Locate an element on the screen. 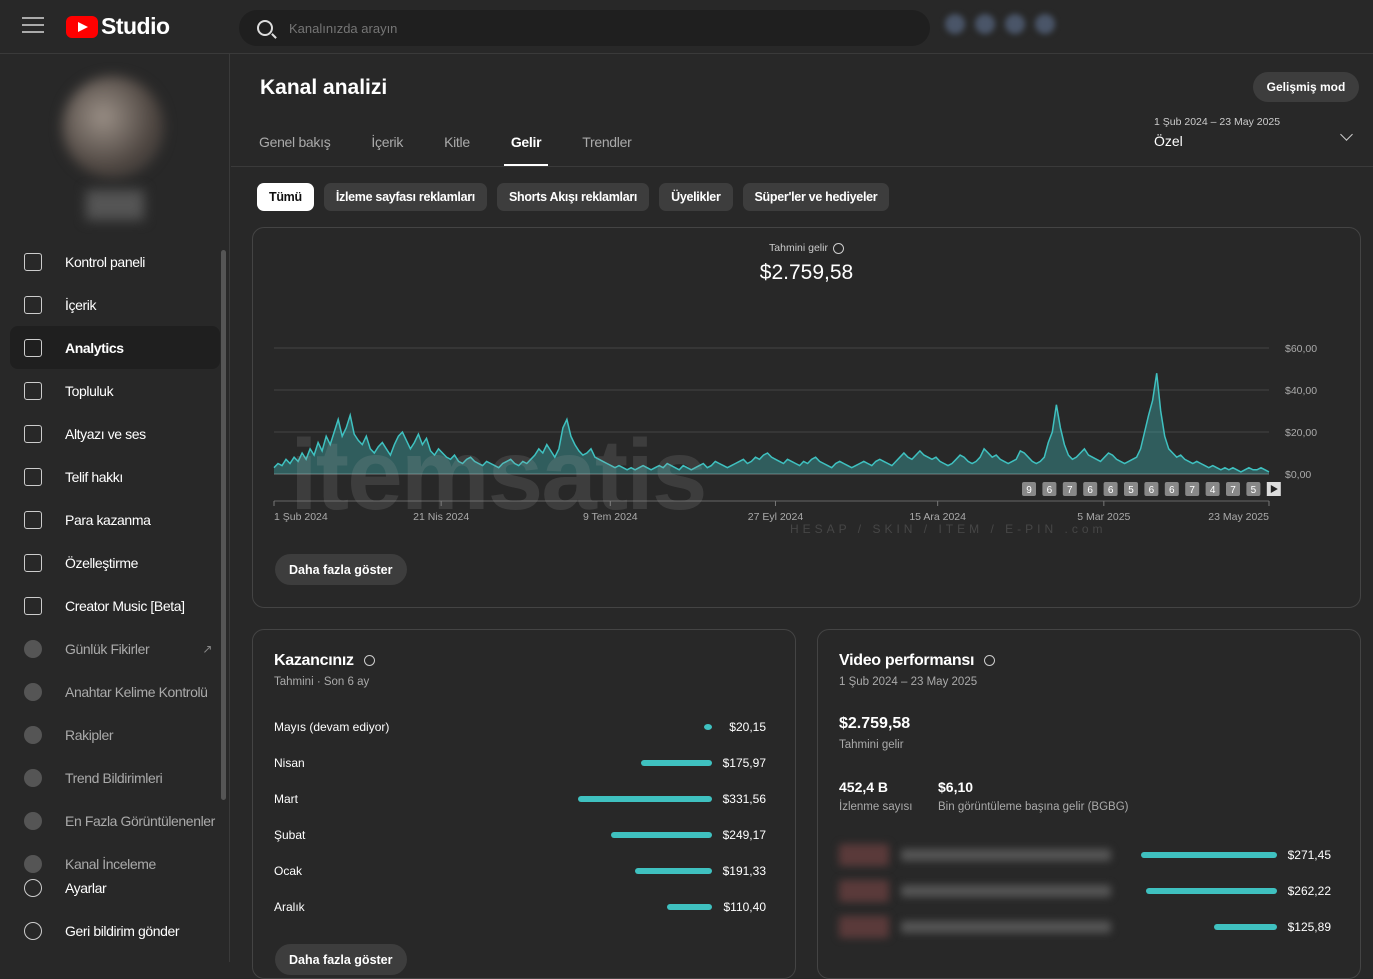 This screenshot has height=979, width=1373. sidebar-ext-item-4: En Fazla Görüntülenenler is located at coordinates (115, 820).